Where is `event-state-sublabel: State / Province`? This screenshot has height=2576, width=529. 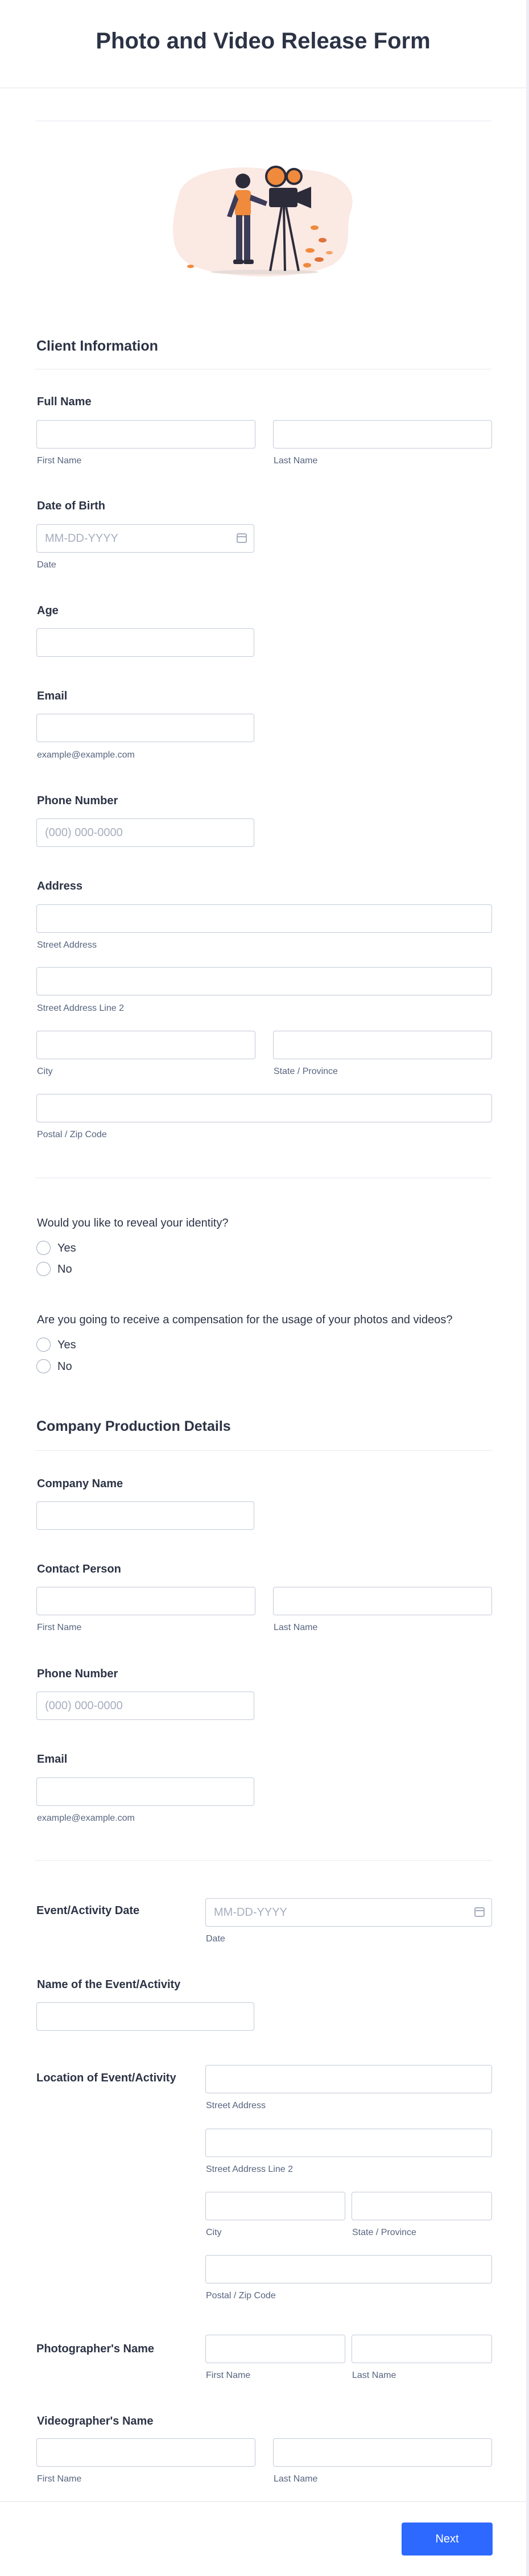 event-state-sublabel: State / Province is located at coordinates (384, 2233).